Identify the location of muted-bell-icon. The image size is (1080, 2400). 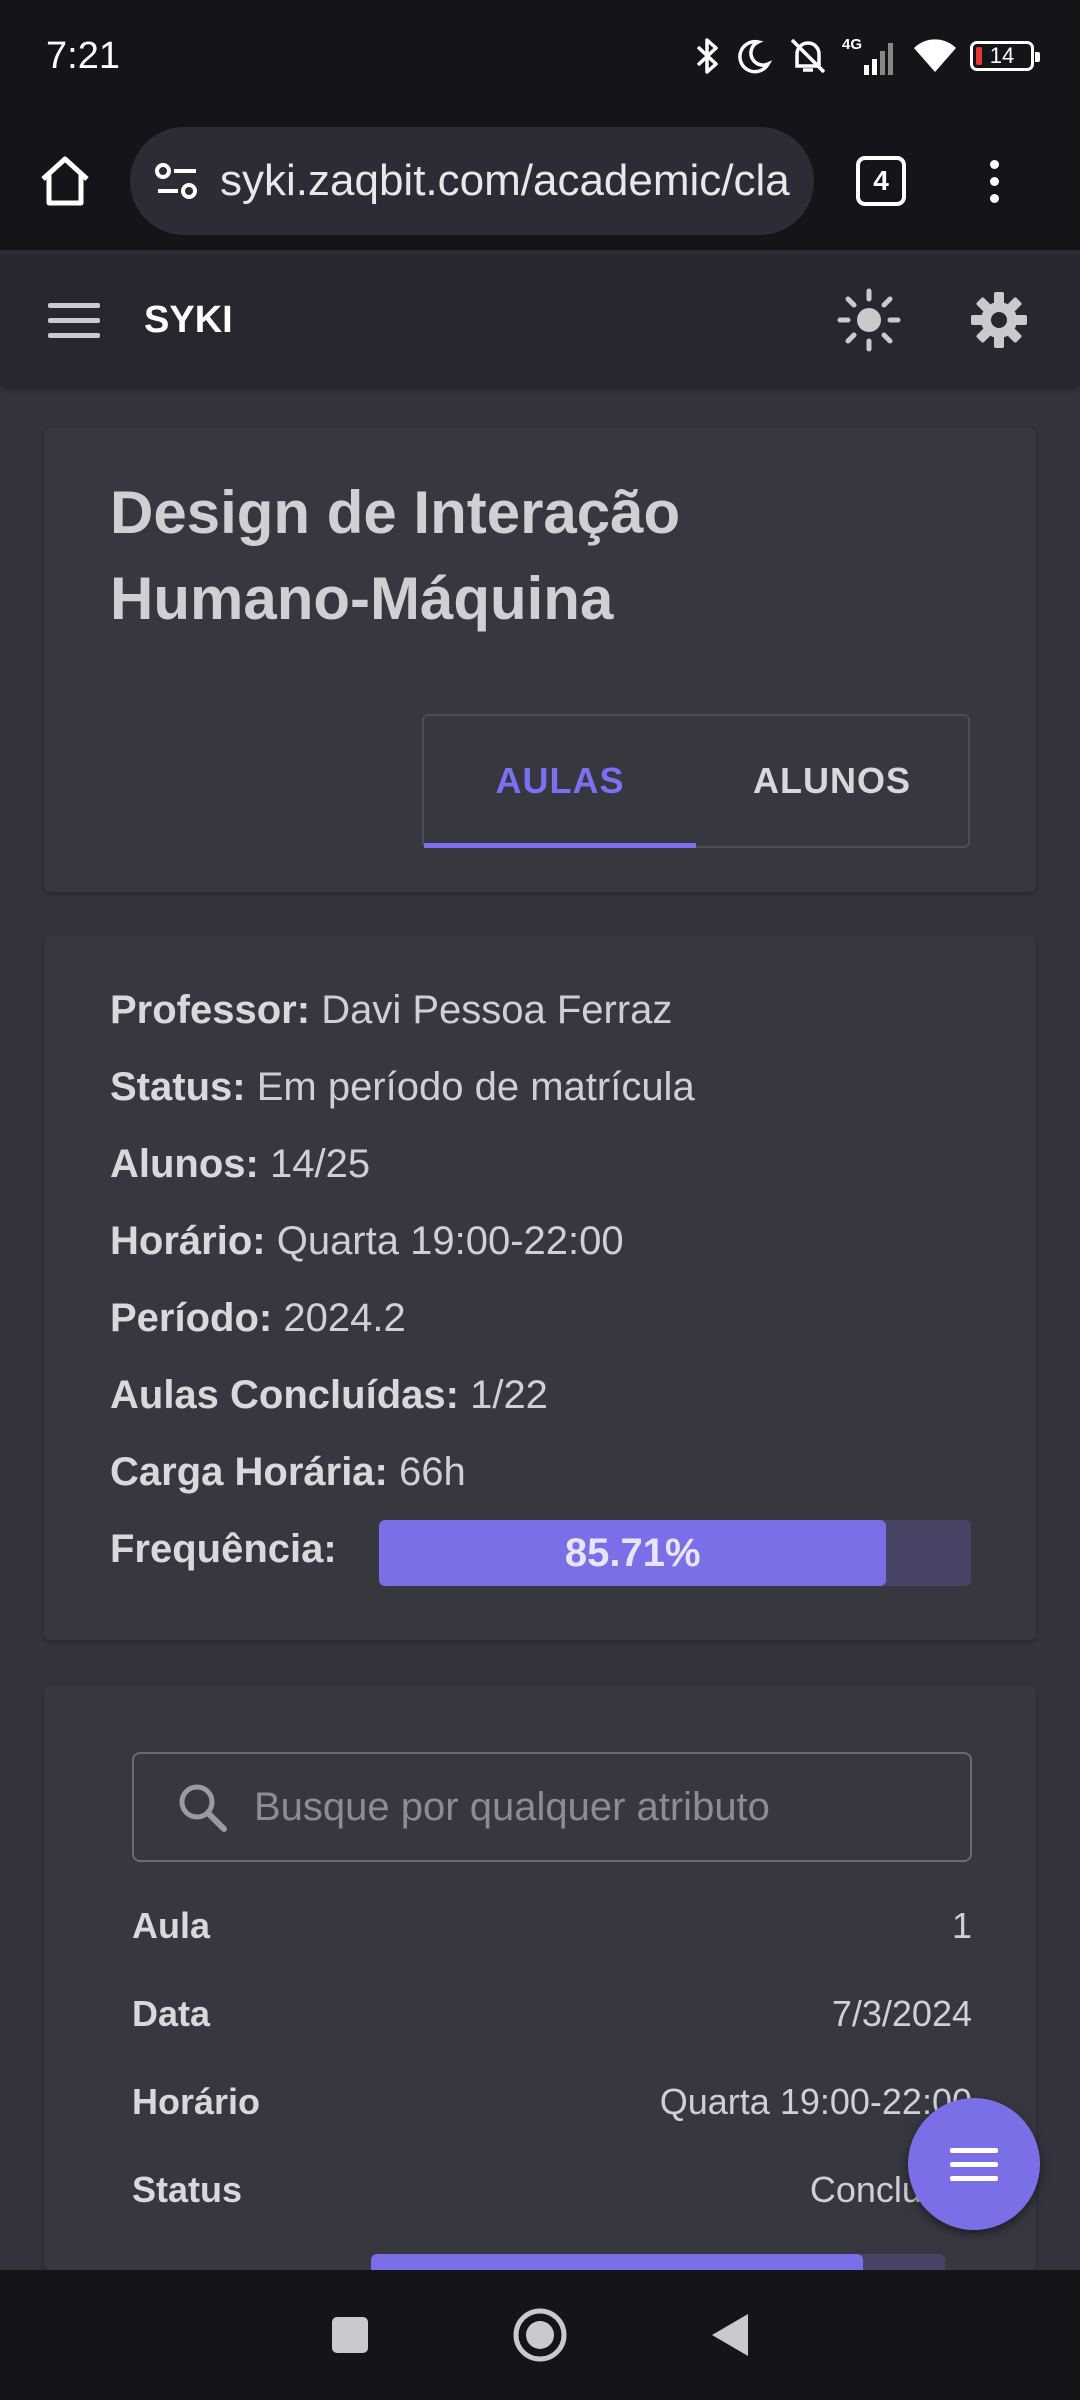
(808, 56).